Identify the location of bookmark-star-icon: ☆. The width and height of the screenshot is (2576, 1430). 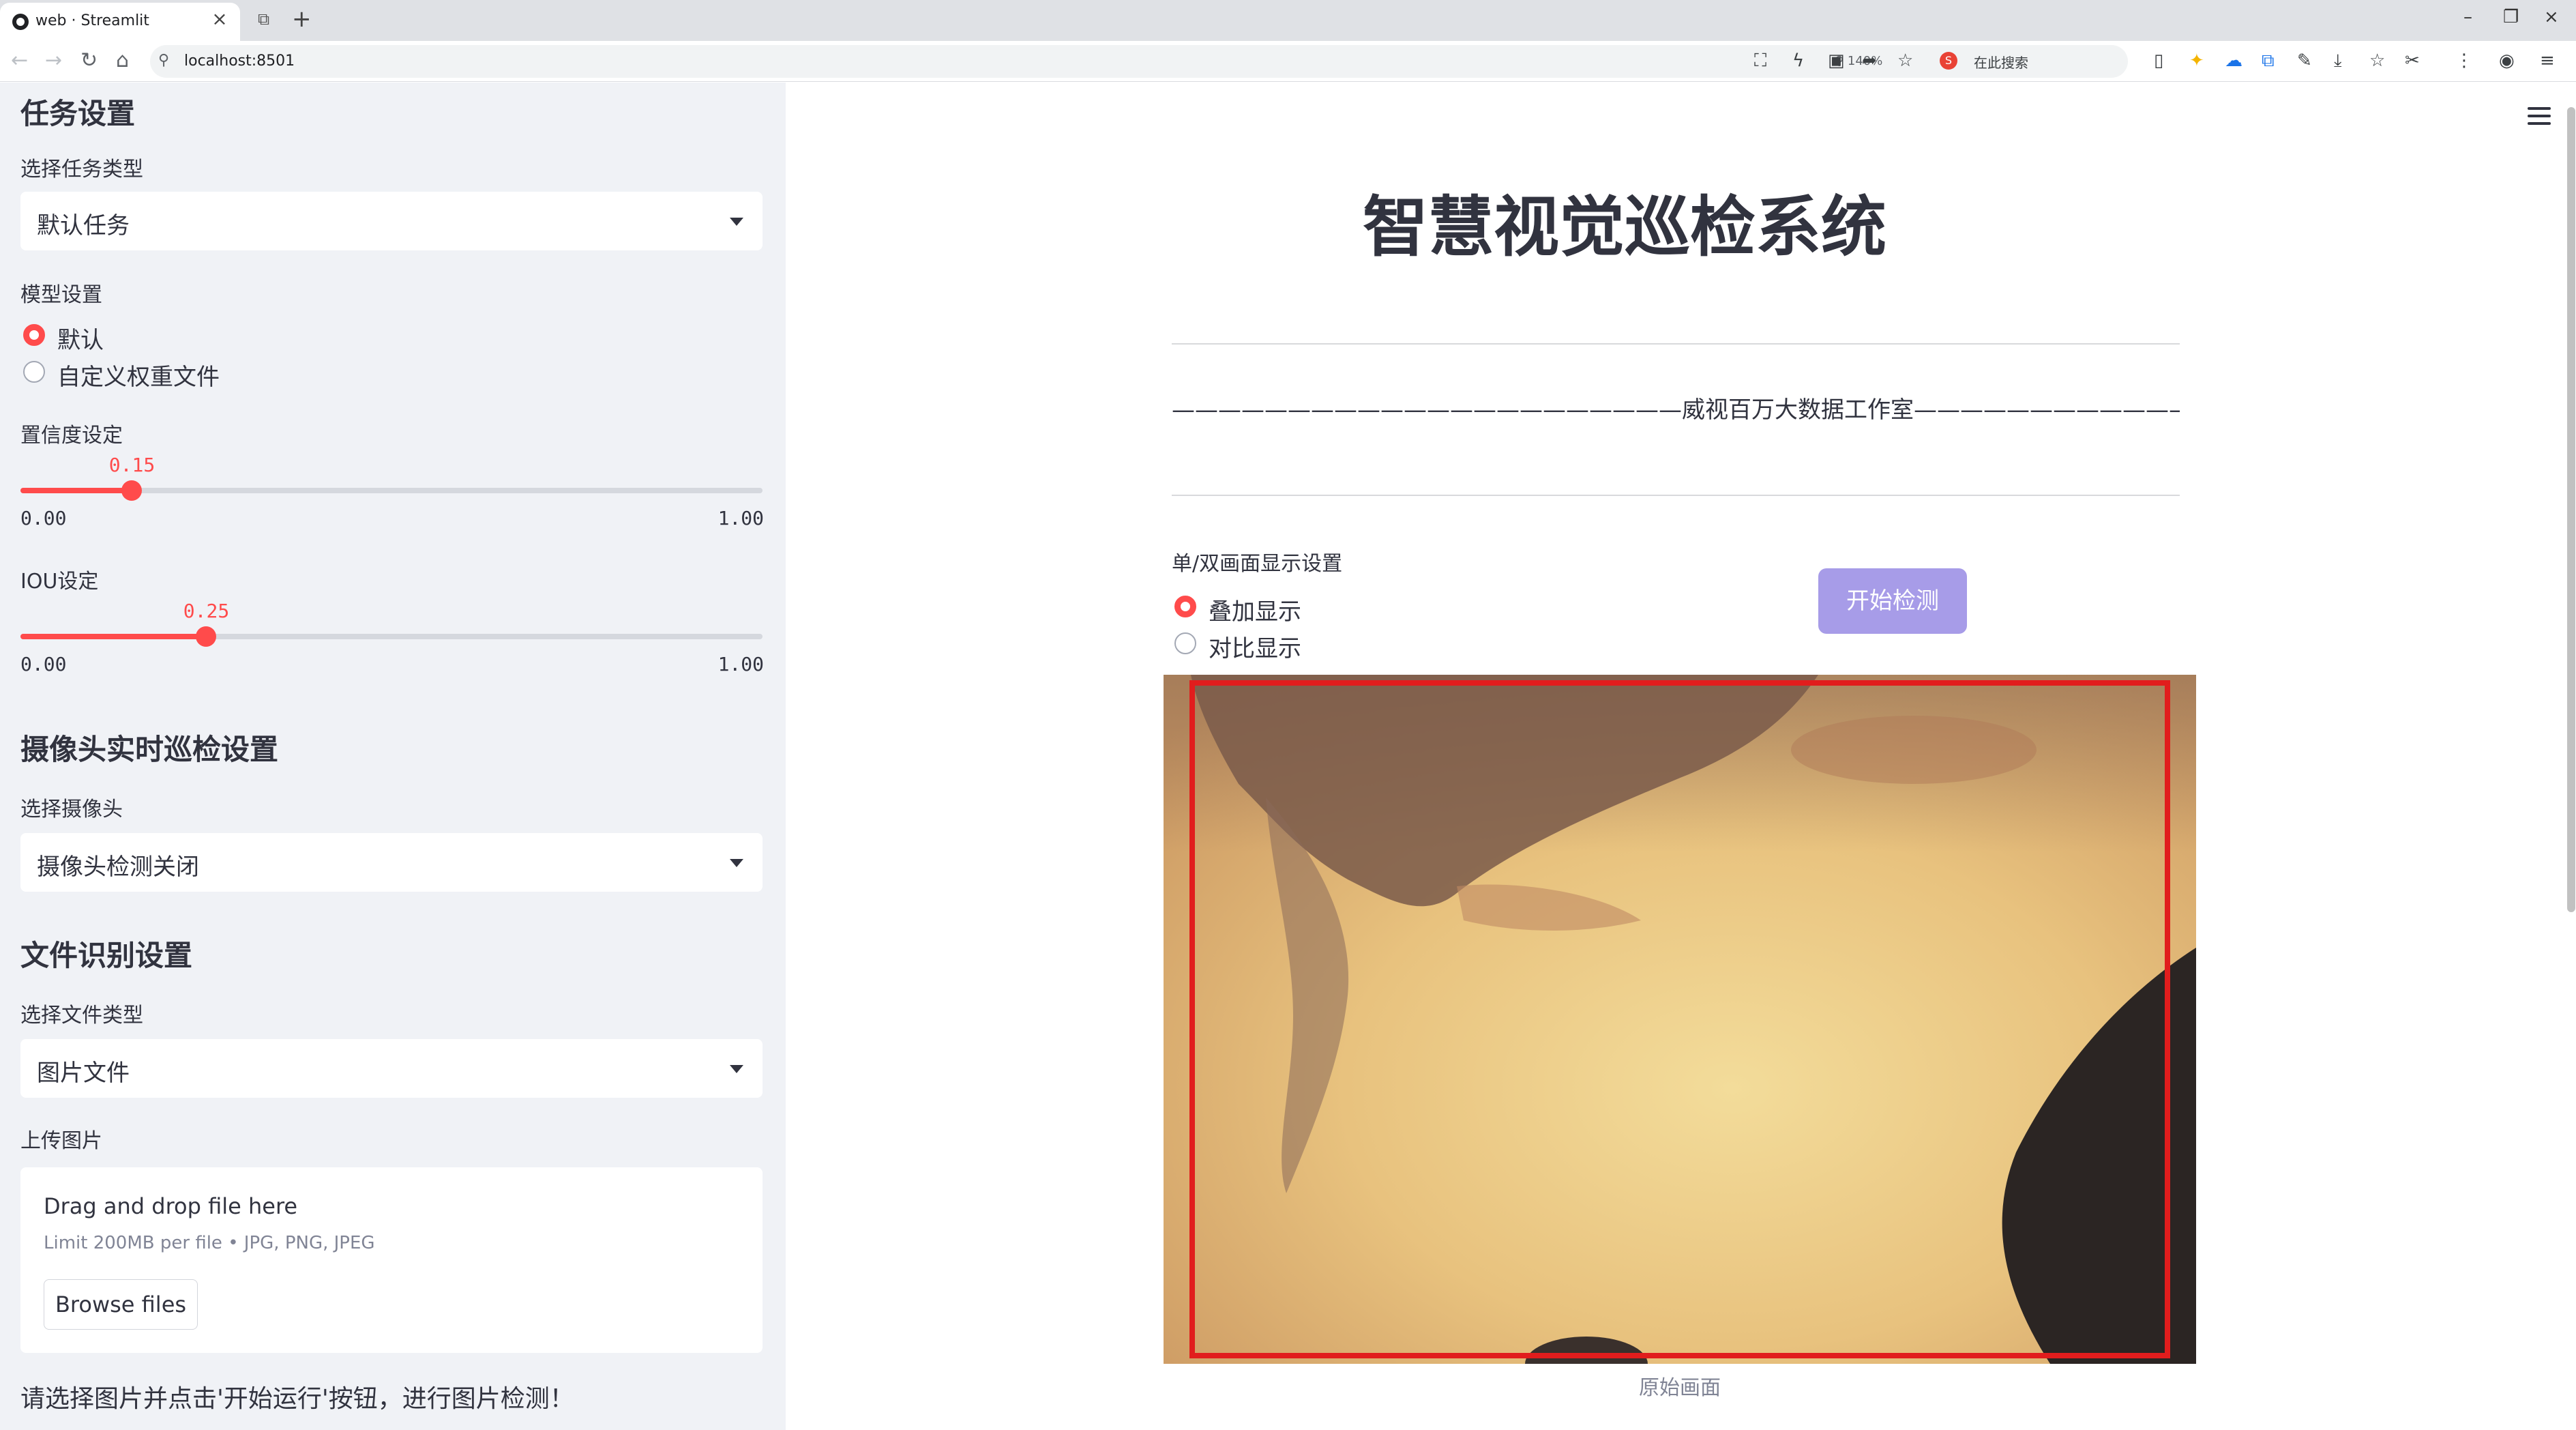
(1905, 60).